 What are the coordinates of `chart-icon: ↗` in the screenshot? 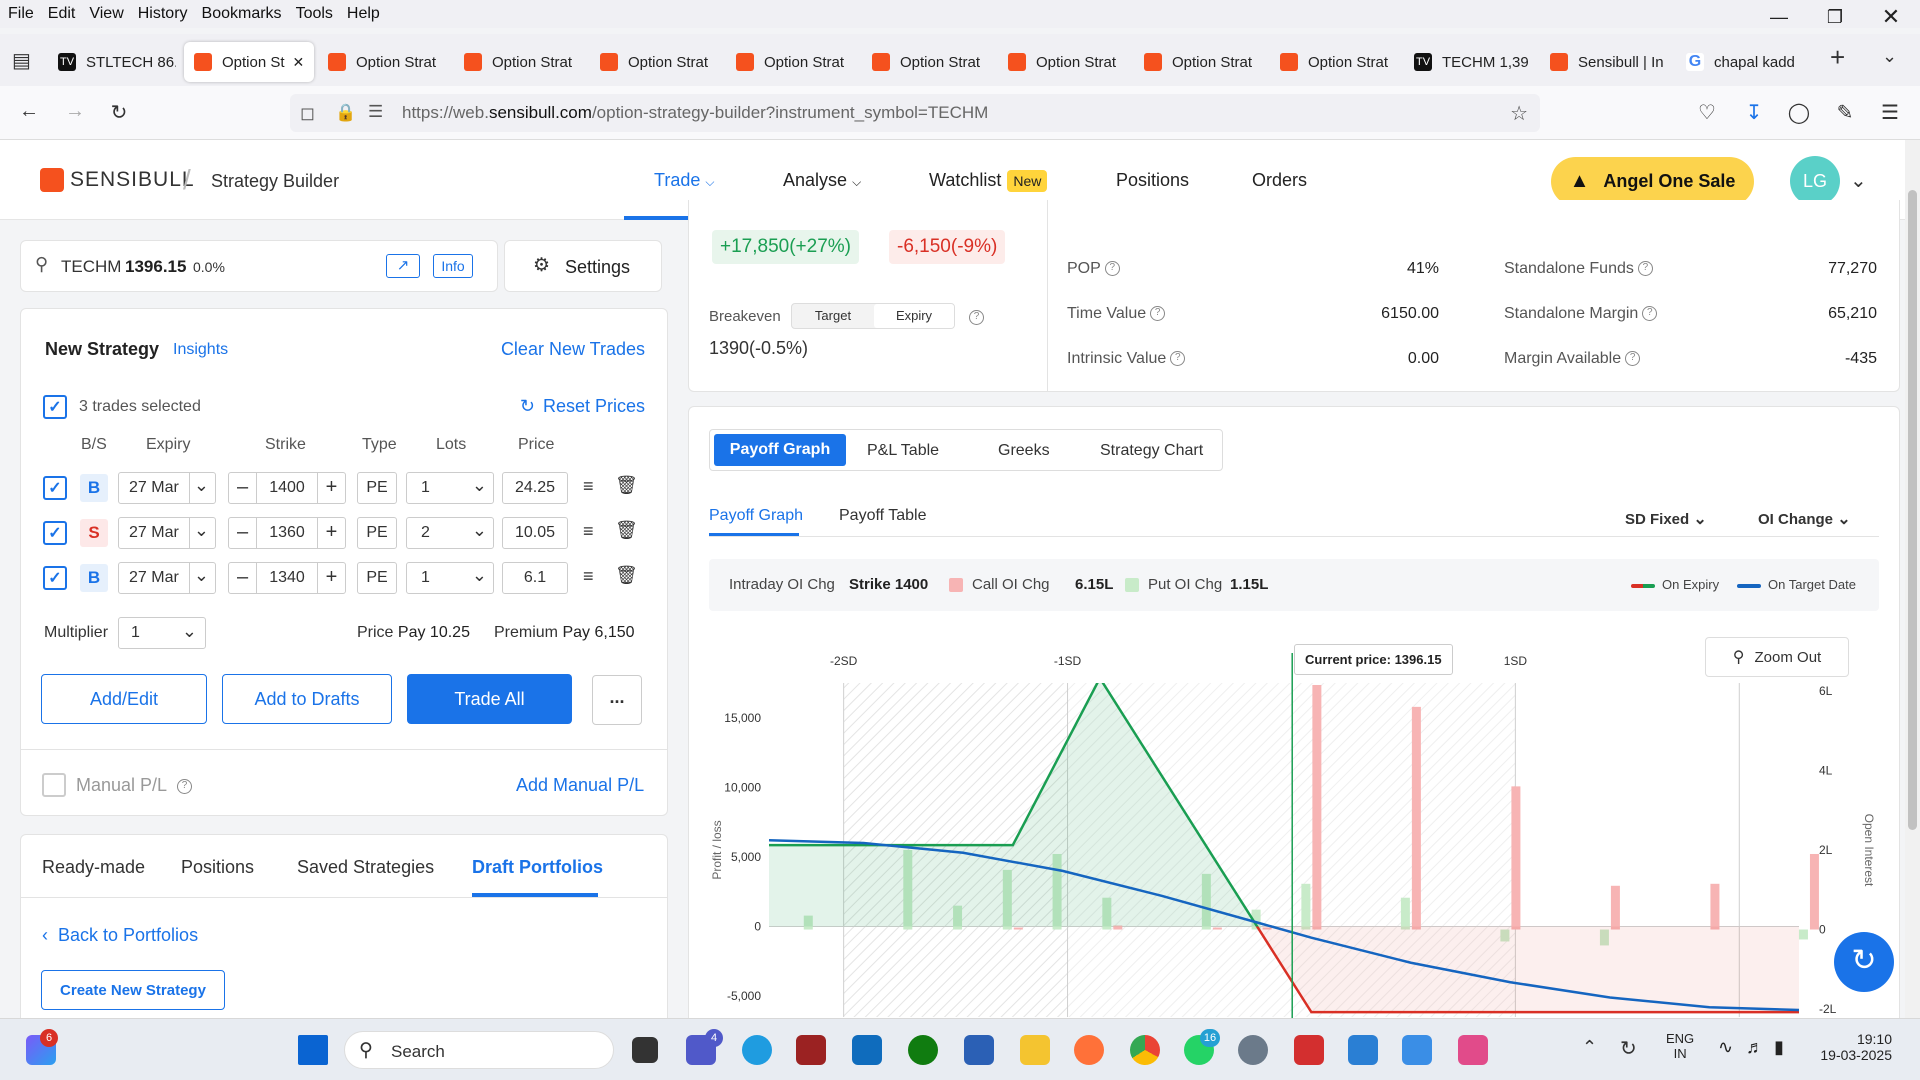 It's located at (403, 266).